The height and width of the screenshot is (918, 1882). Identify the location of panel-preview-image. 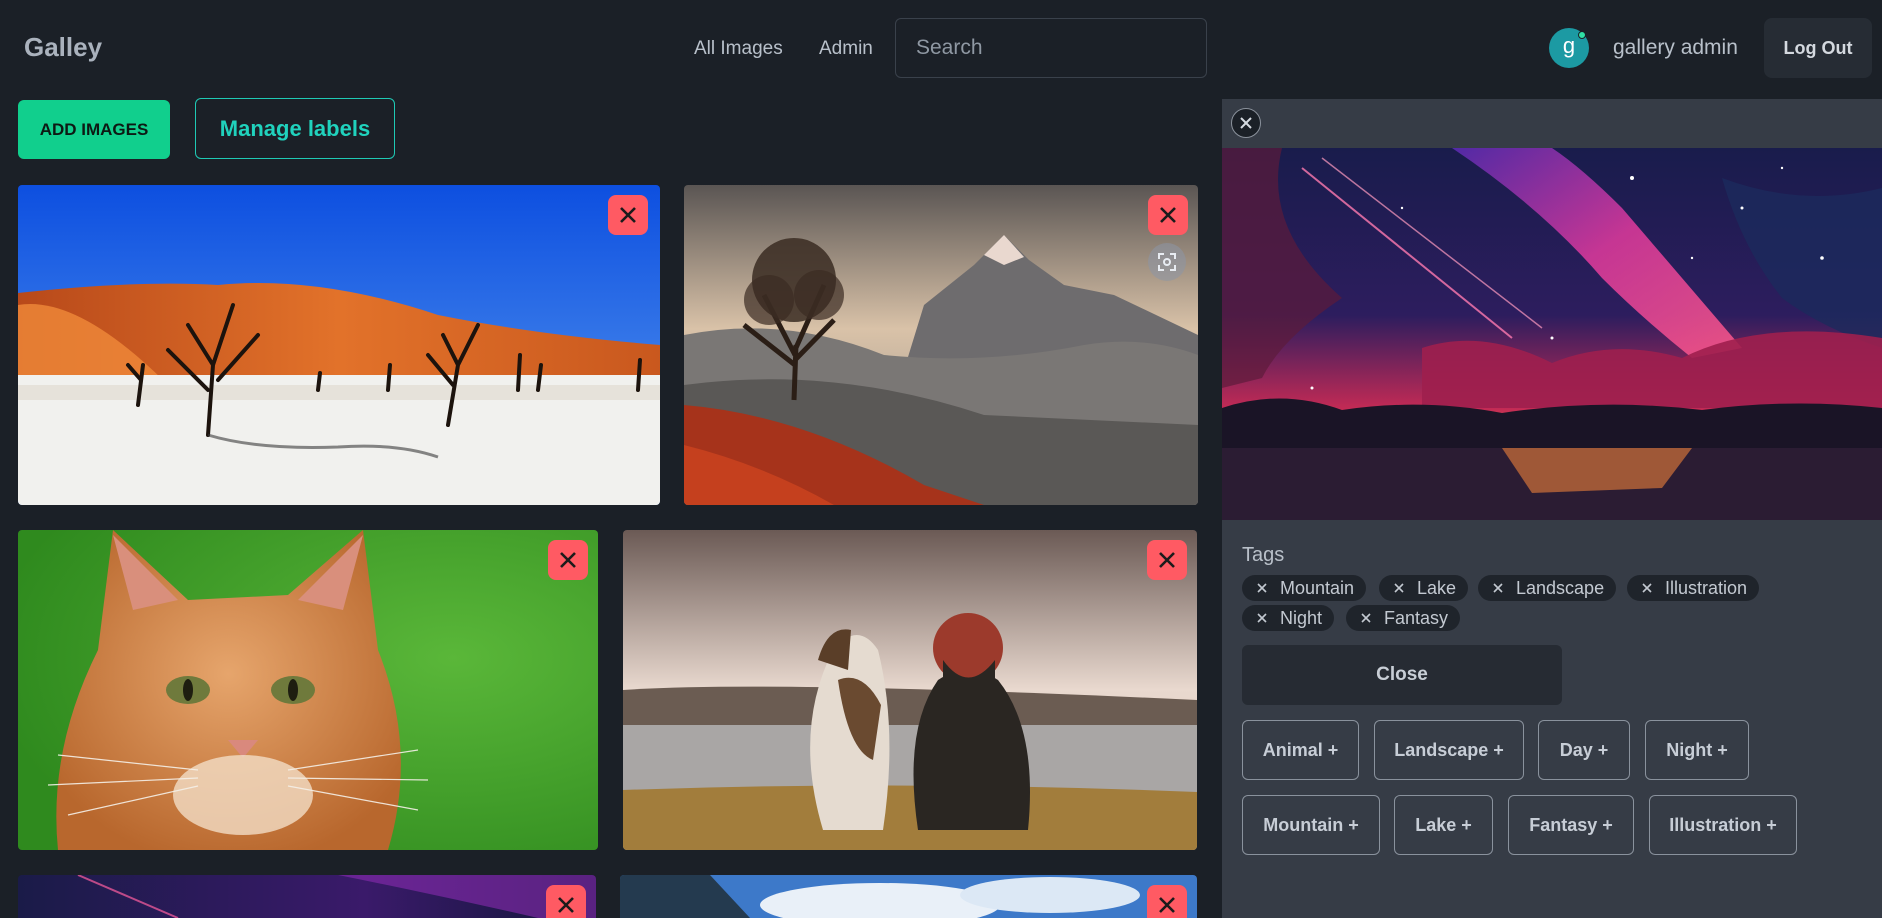
(1552, 334).